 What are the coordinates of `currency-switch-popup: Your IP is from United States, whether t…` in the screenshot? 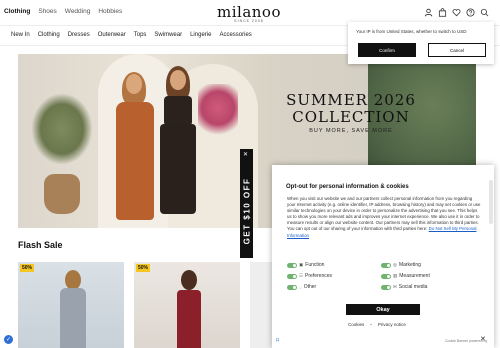 It's located at (421, 43).